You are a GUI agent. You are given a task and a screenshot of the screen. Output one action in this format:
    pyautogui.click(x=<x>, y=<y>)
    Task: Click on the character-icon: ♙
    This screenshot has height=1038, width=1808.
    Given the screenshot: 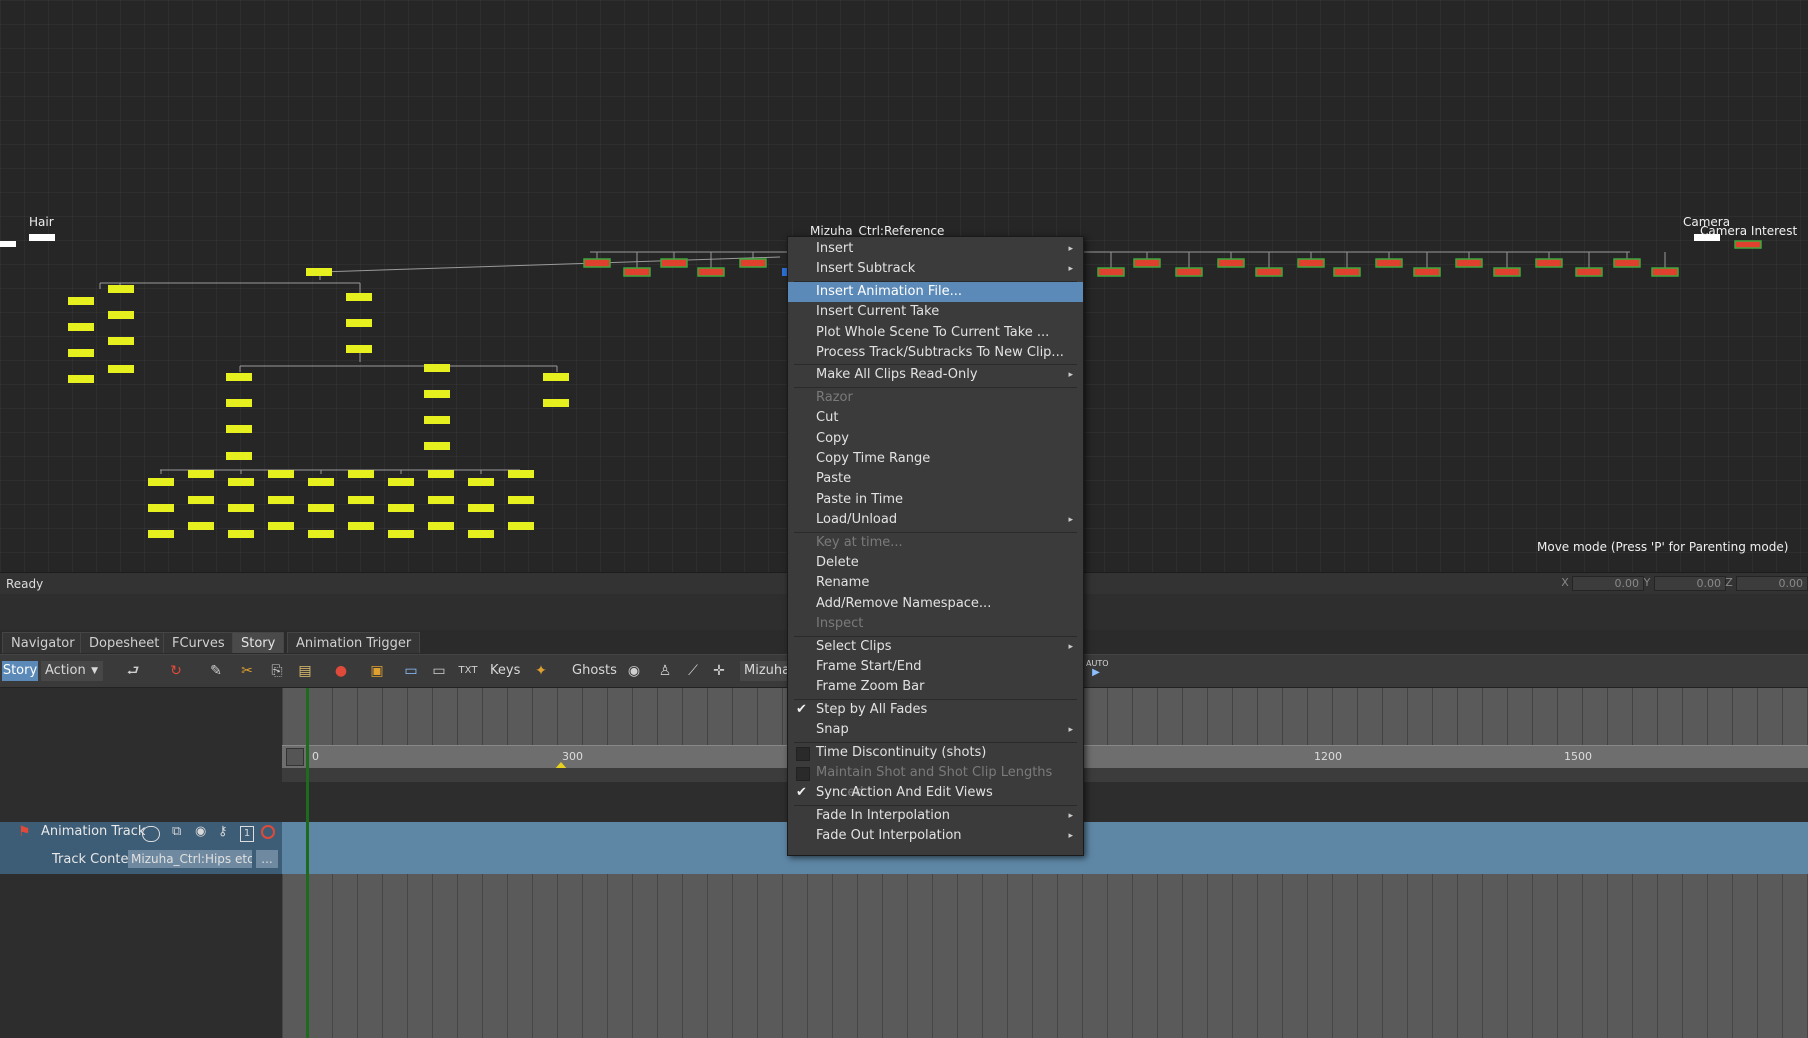 What is the action you would take?
    pyautogui.click(x=665, y=671)
    